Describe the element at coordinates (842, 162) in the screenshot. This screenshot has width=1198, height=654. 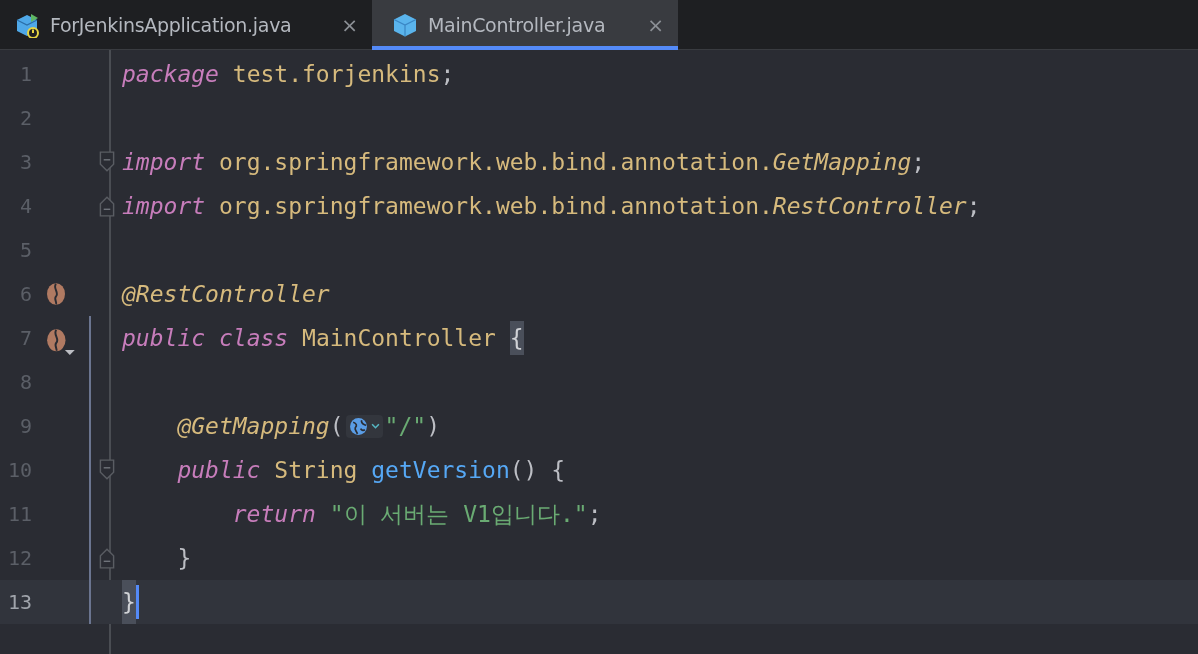
I see `code-token: GetMapping` at that location.